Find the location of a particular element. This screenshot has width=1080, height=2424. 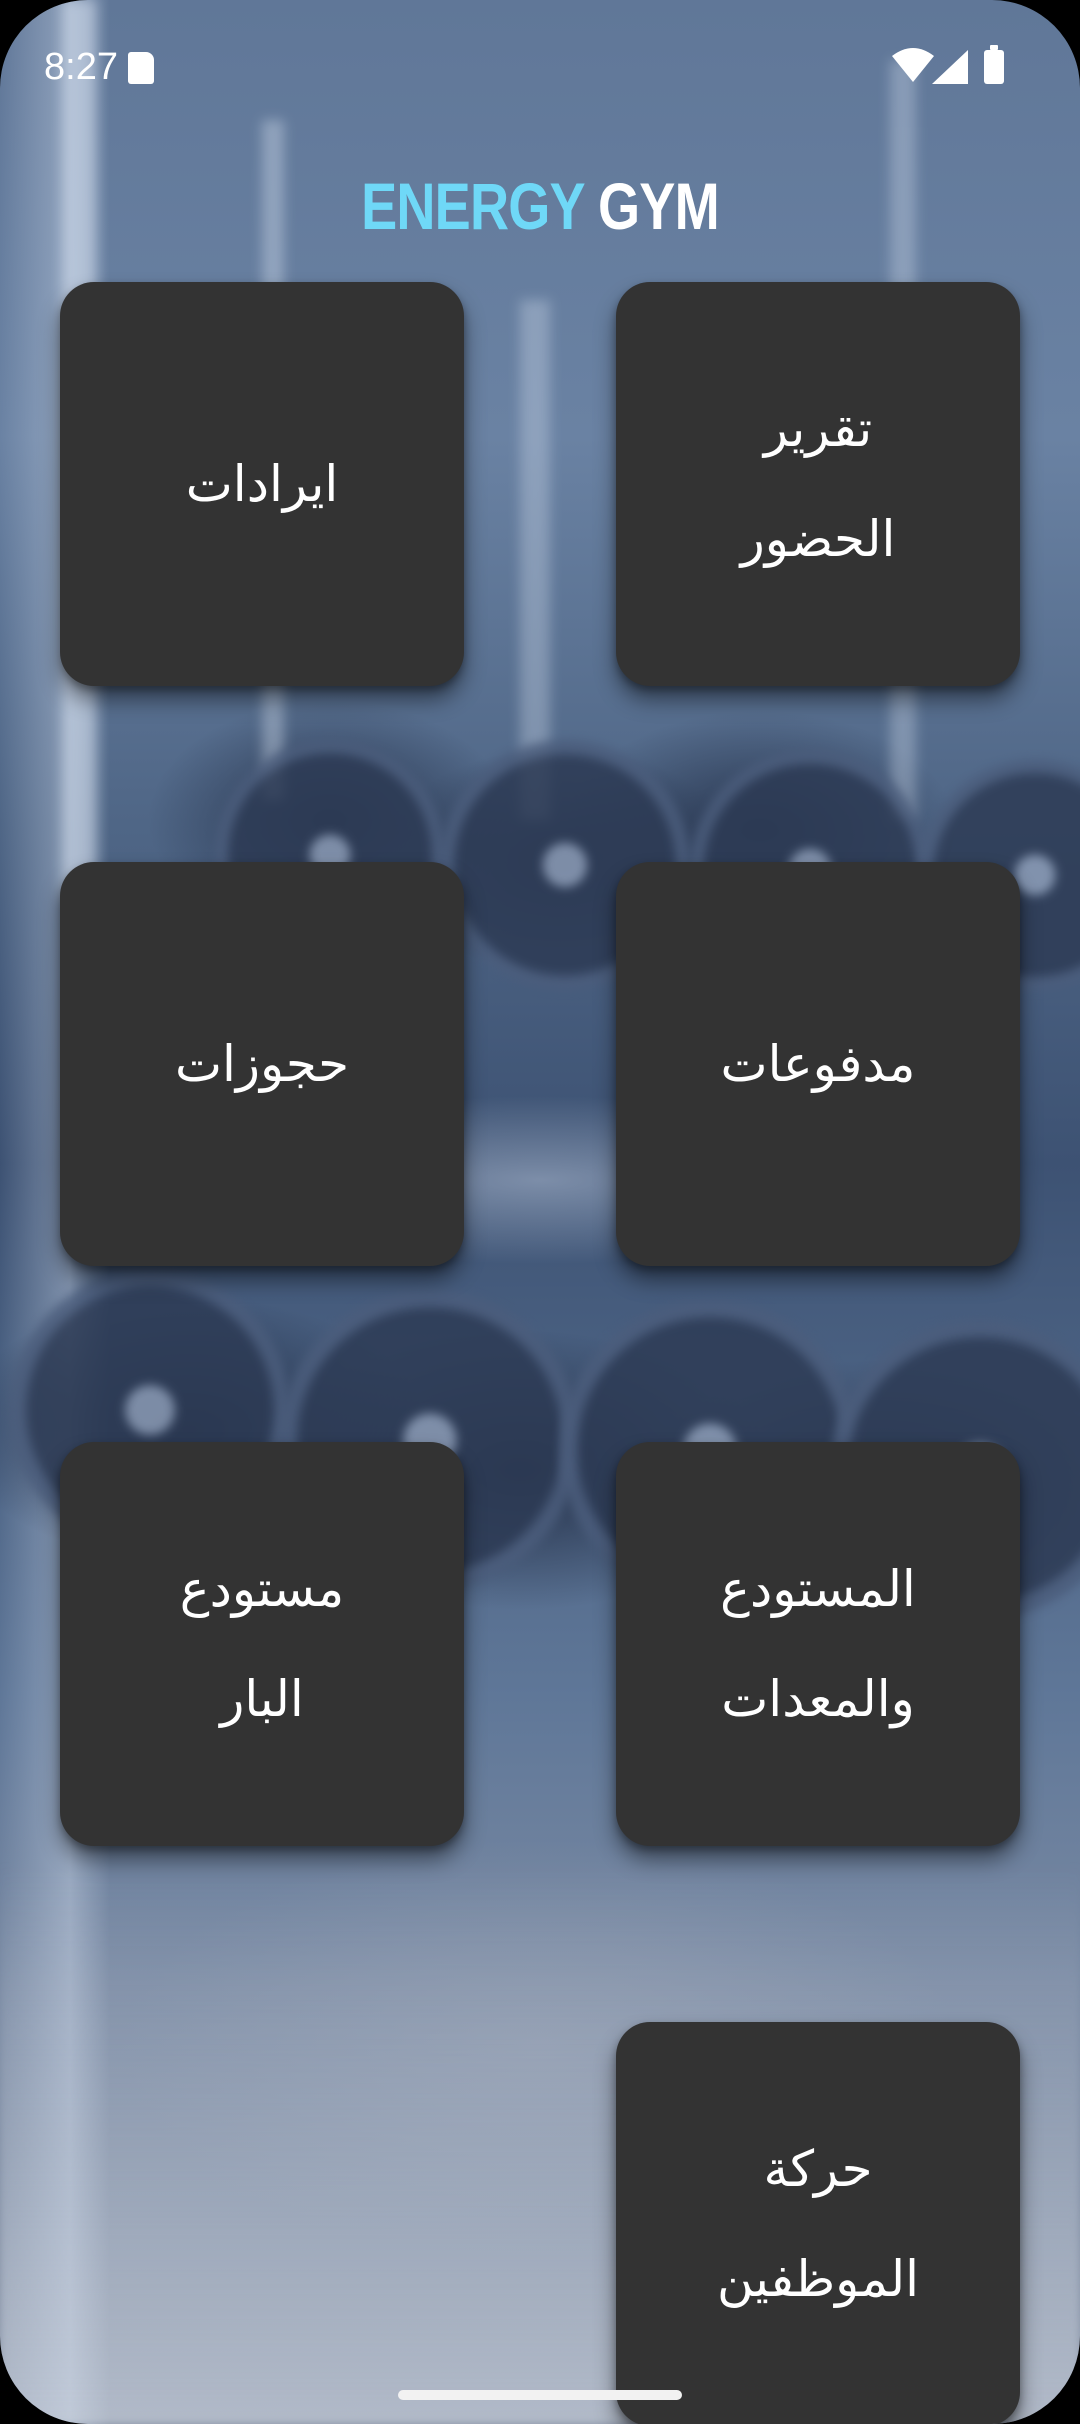

sd-card-icon is located at coordinates (141, 68).